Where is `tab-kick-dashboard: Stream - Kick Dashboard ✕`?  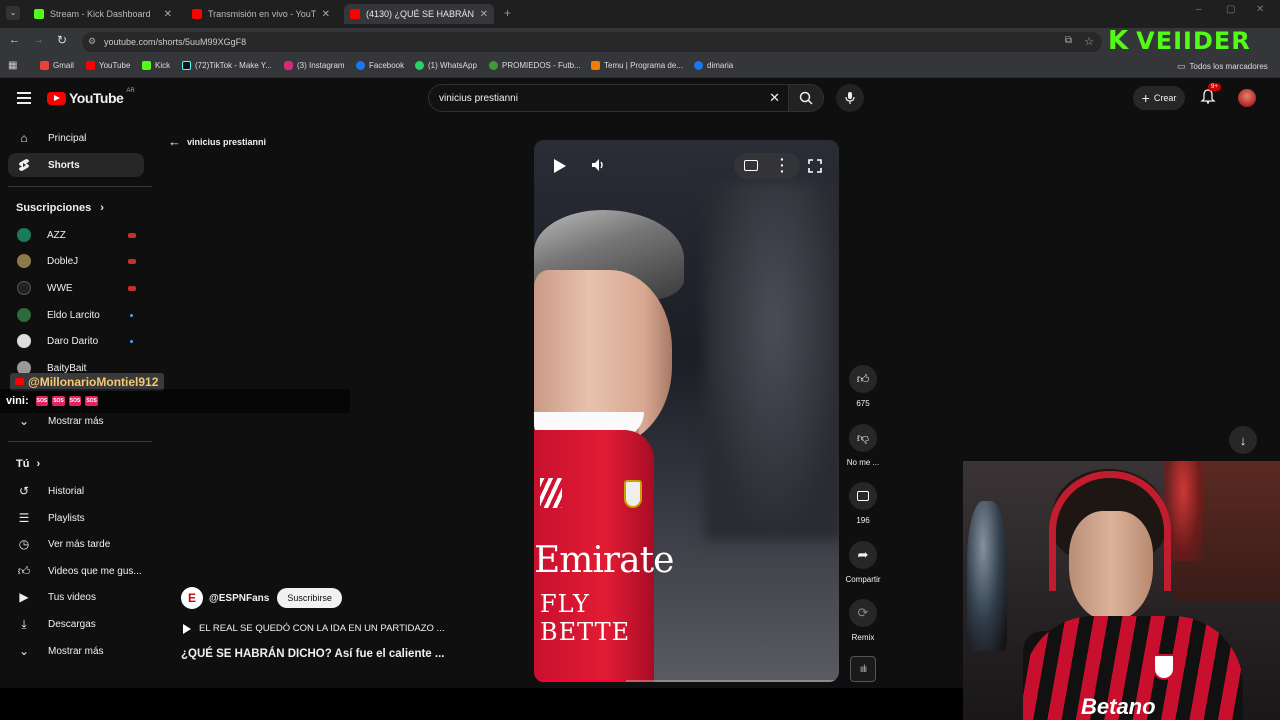
tab-kick-dashboard: Stream - Kick Dashboard ✕ is located at coordinates (103, 14).